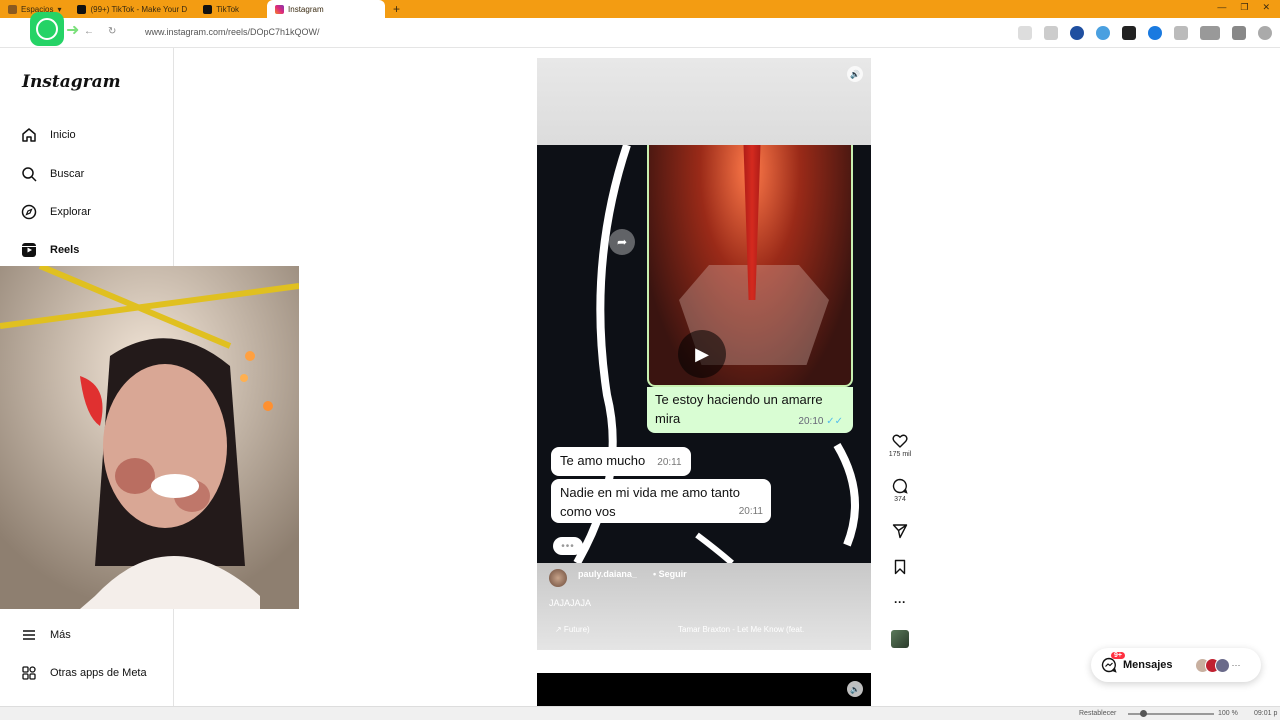 Image resolution: width=1280 pixels, height=720 pixels. What do you see at coordinates (1181, 33) in the screenshot?
I see `puzzle-icon` at bounding box center [1181, 33].